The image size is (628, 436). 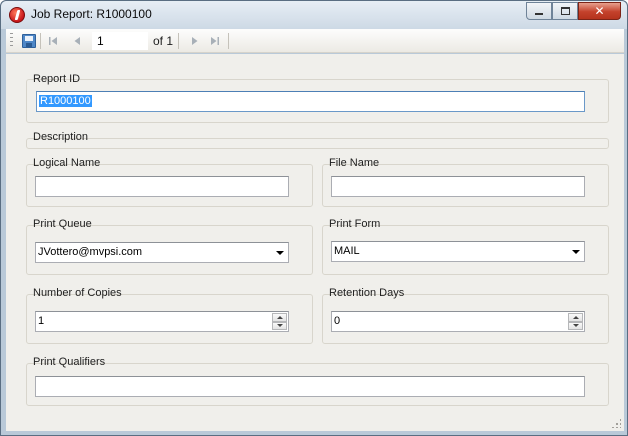 I want to click on title-bar: Job Report: R1000100 ✕, so click(x=314, y=15).